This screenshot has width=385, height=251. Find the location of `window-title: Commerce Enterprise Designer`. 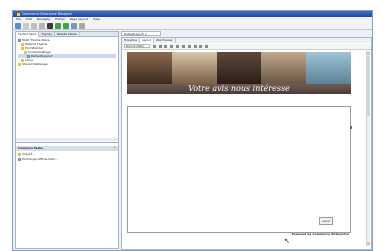

window-title: Commerce Enterprise Designer is located at coordinates (47, 14).